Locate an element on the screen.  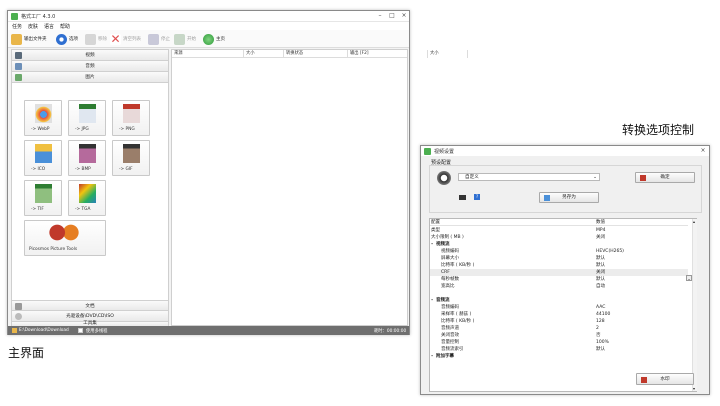
output-folder-button: 输出文件夹 is located at coordinates (29, 39).